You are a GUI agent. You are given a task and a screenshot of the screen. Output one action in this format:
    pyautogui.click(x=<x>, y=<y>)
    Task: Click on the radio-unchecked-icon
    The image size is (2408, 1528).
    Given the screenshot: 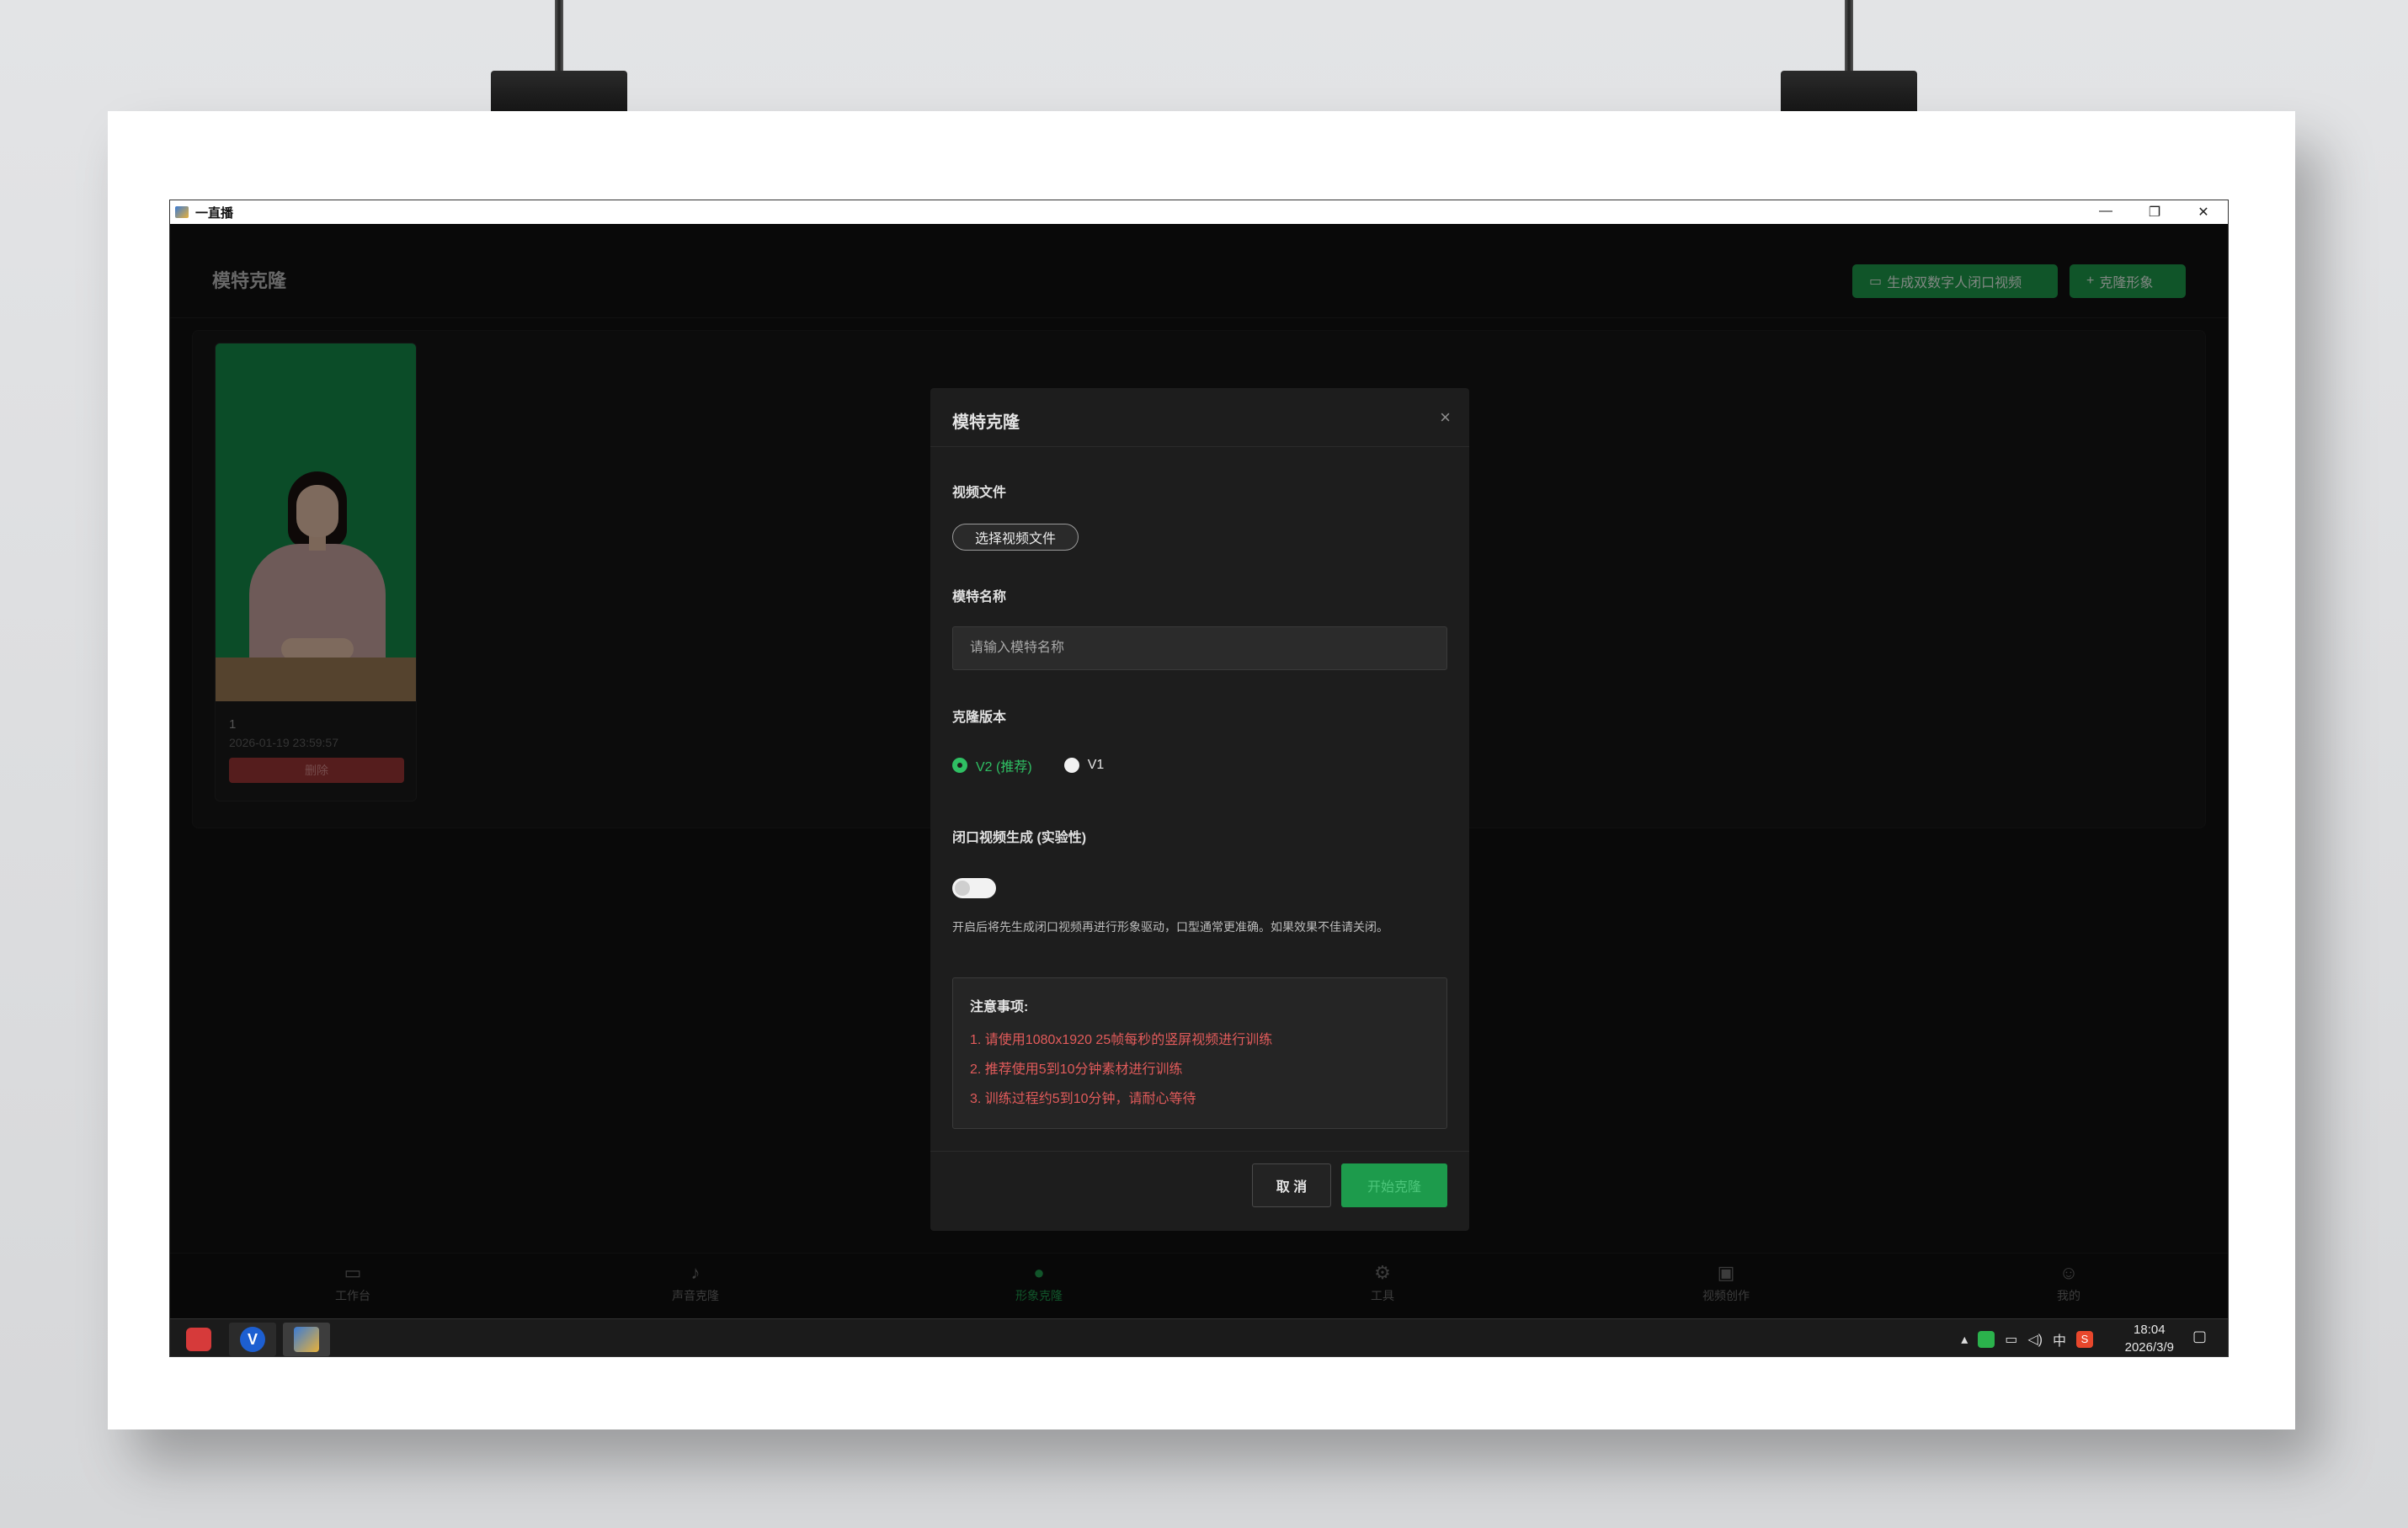 What is the action you would take?
    pyautogui.click(x=1071, y=765)
    